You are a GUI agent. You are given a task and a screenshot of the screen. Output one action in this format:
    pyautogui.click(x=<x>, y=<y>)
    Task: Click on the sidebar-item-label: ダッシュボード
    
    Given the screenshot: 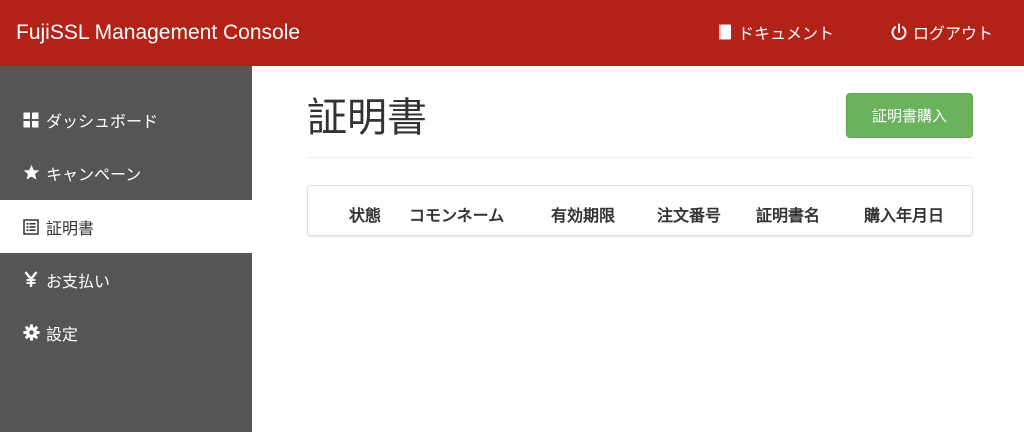 What is the action you would take?
    pyautogui.click(x=102, y=121)
    